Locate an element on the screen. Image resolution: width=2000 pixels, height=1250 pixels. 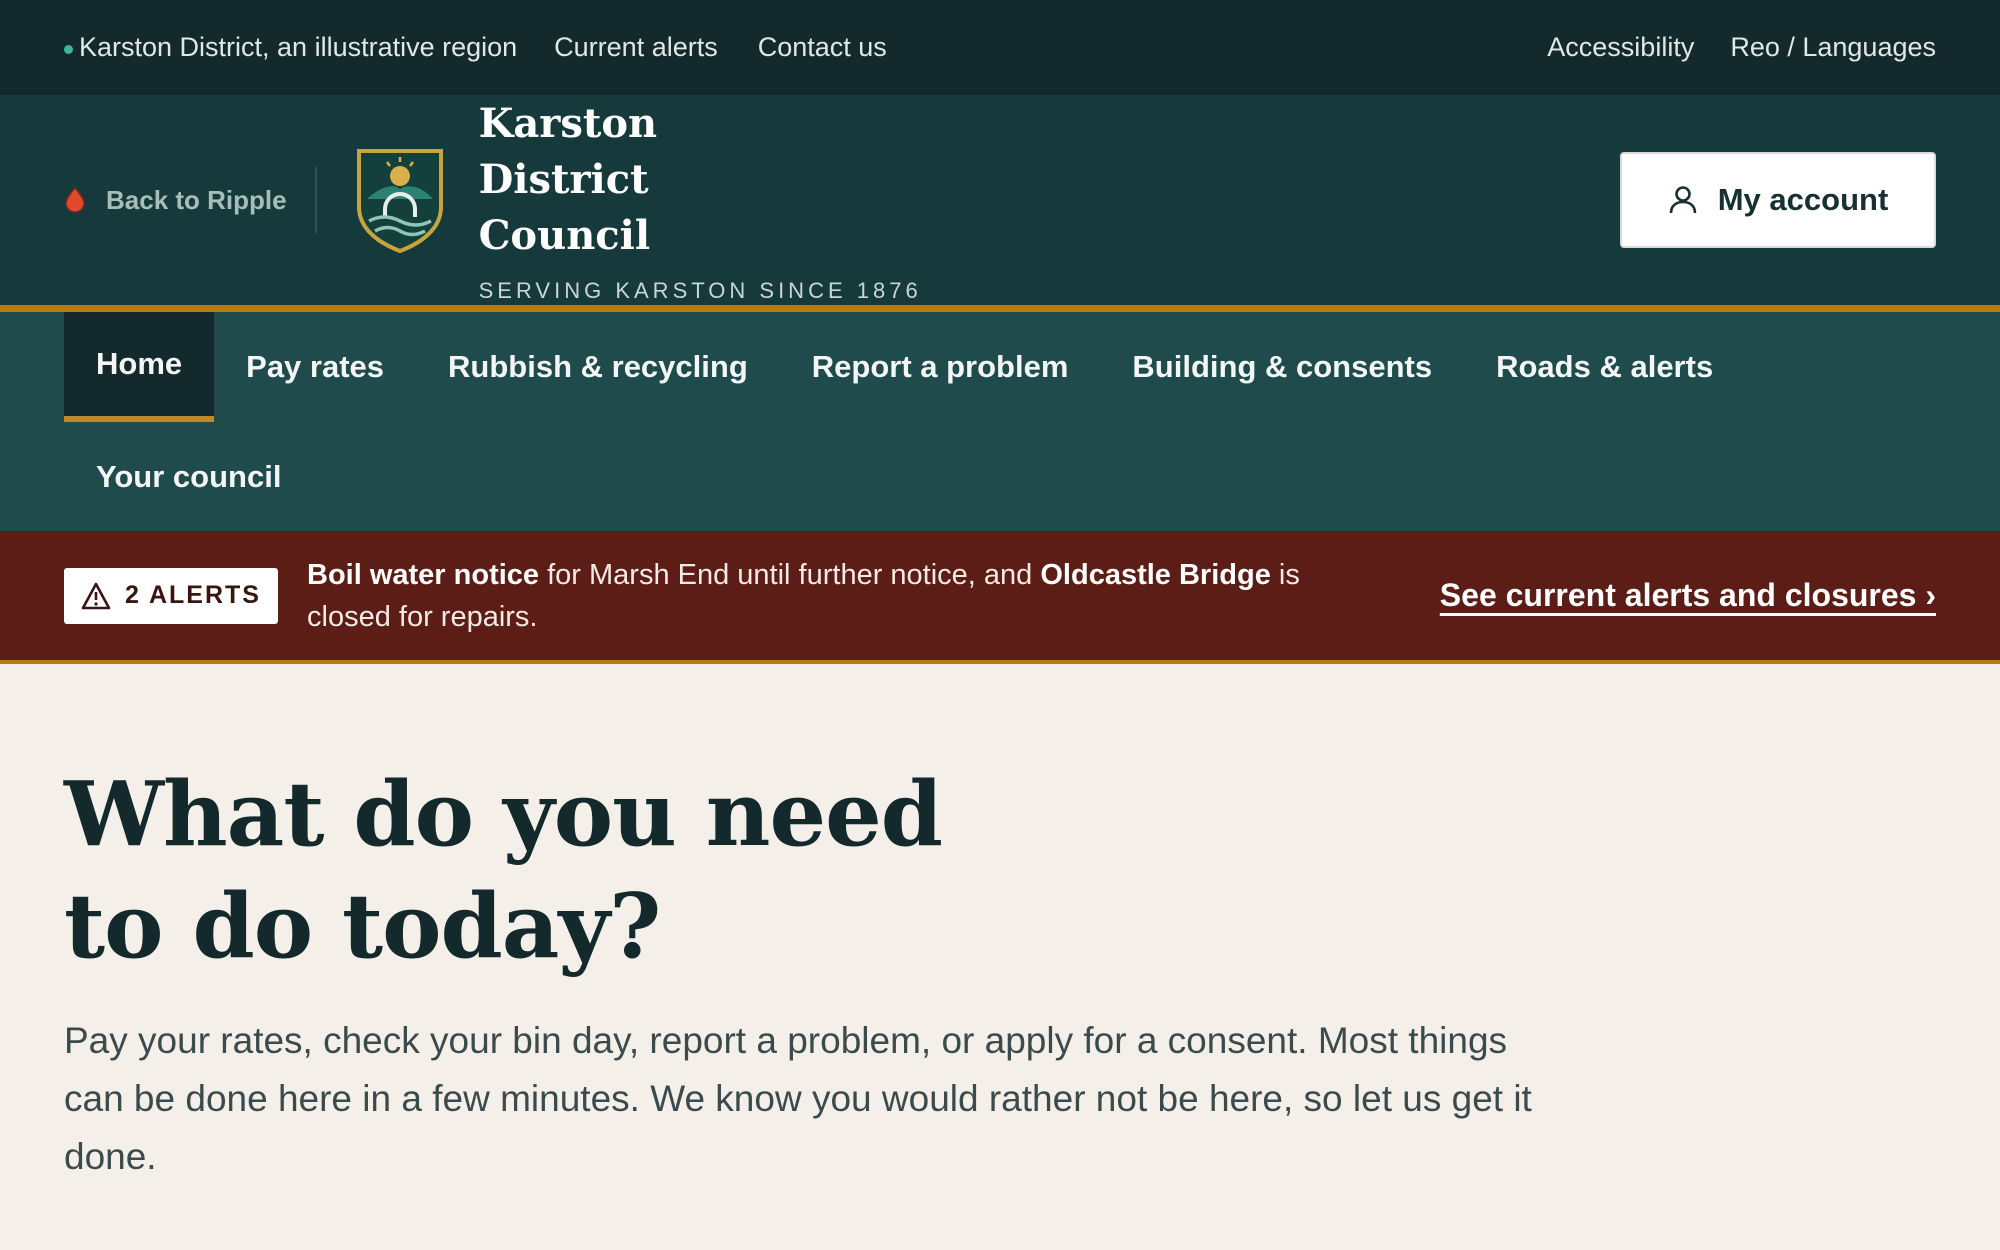
utility-right: Accessibility Reo / Languages is located at coordinates (1723, 47).